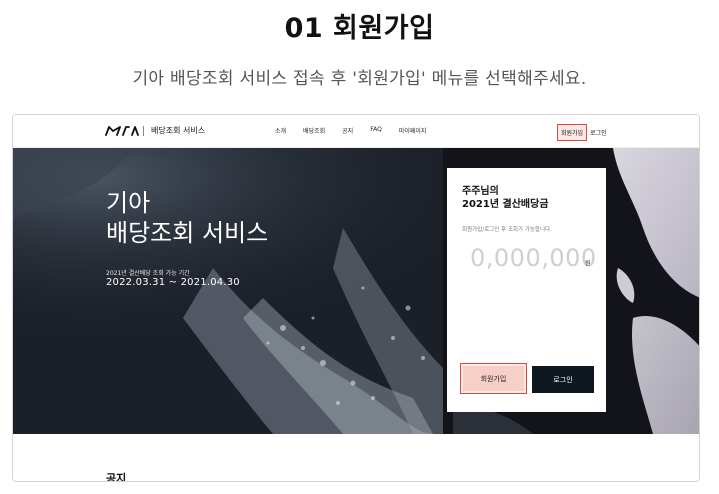 The height and width of the screenshot is (494, 719). What do you see at coordinates (173, 282) in the screenshot?
I see `hero-period-dates: 2022.03.31 ~ 2021.04.30` at bounding box center [173, 282].